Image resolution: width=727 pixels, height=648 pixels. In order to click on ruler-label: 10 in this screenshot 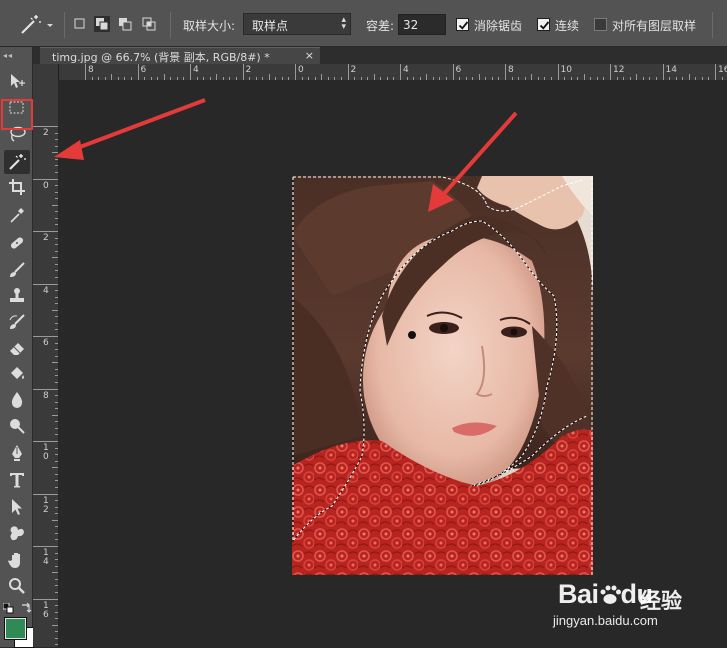, I will do `click(566, 70)`.